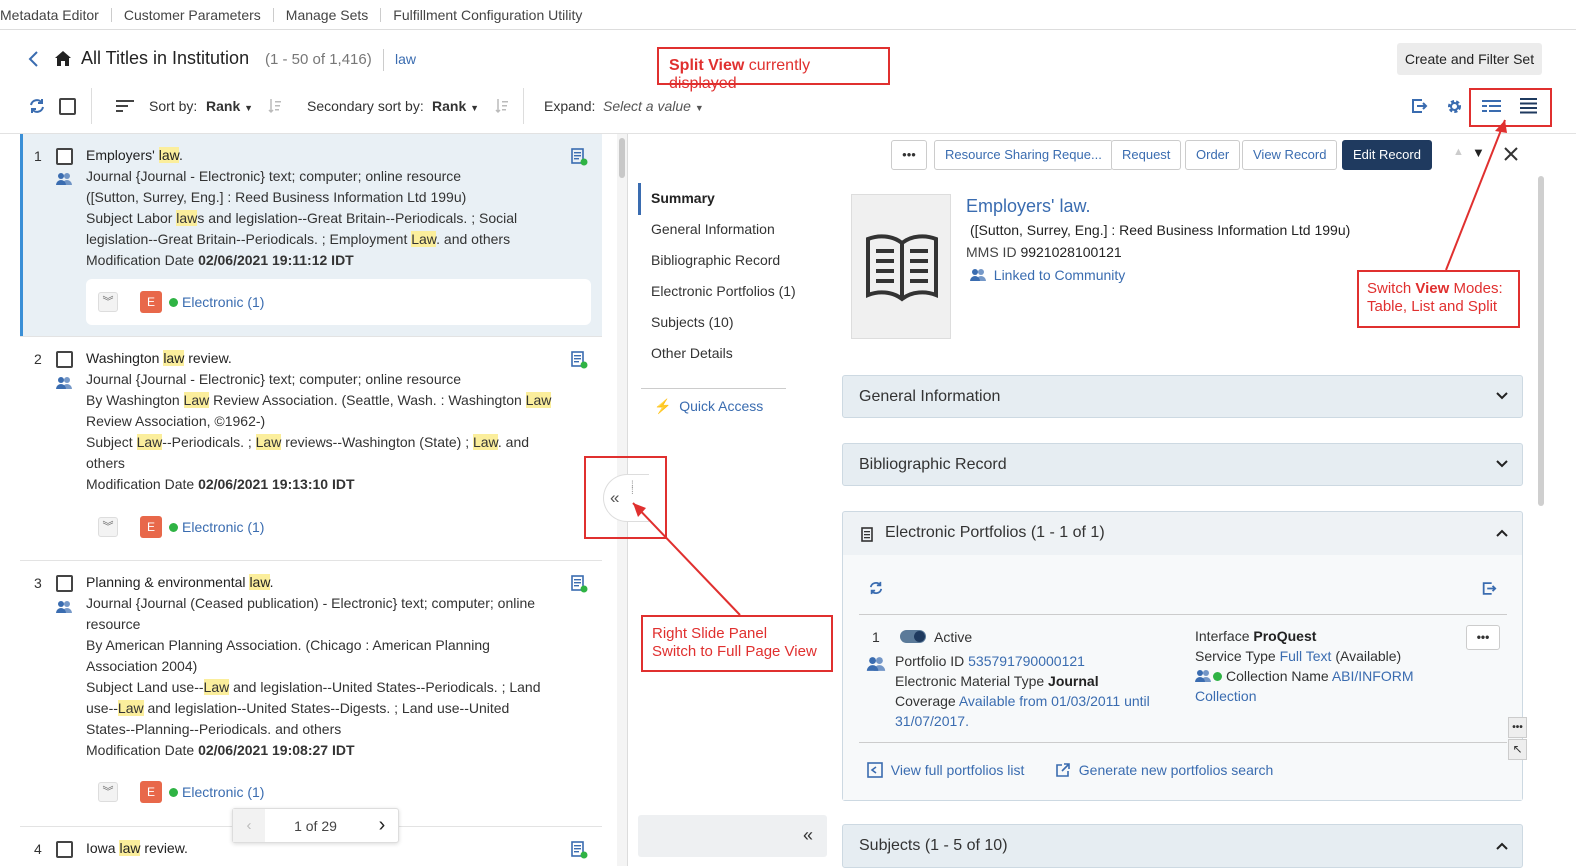 This screenshot has width=1576, height=868. Describe the element at coordinates (321, 155) in the screenshot. I see `result-title: Employers' law.` at that location.